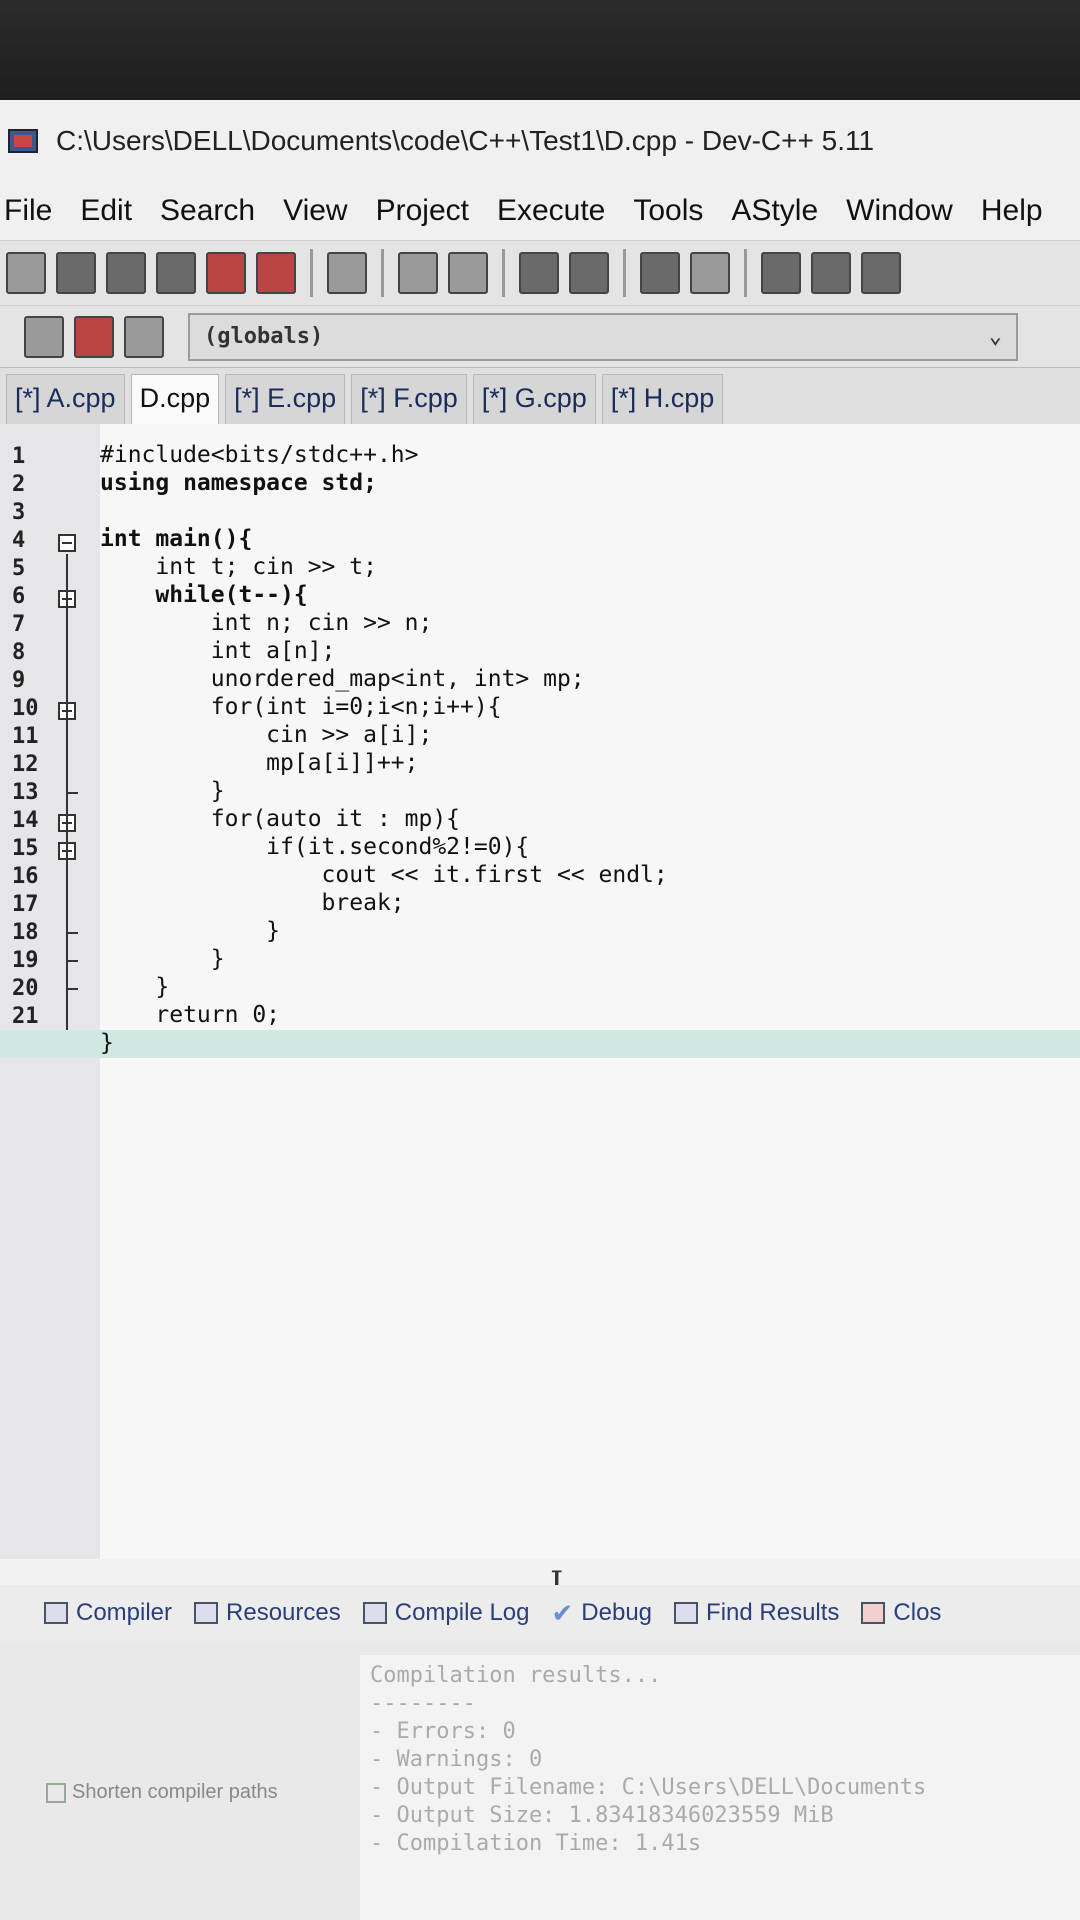 This screenshot has width=1080, height=1920. I want to click on line-number: 20, so click(25, 988).